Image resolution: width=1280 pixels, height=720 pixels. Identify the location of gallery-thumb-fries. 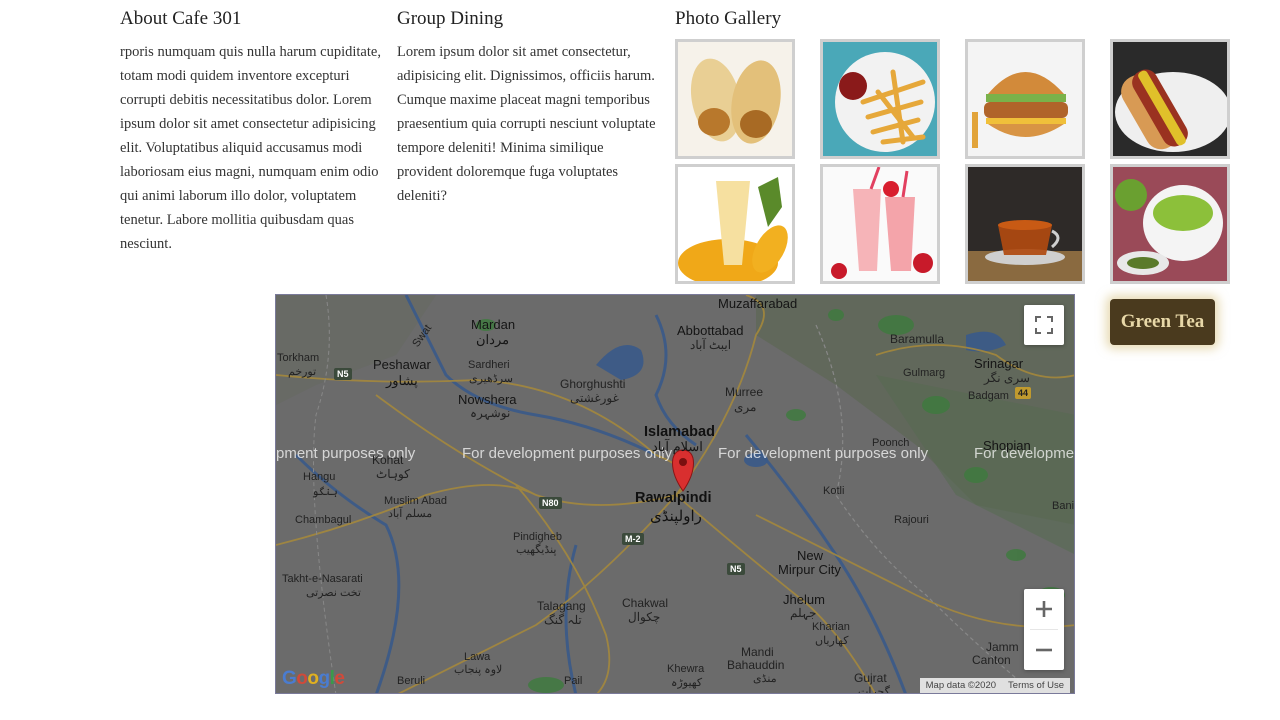
(880, 99).